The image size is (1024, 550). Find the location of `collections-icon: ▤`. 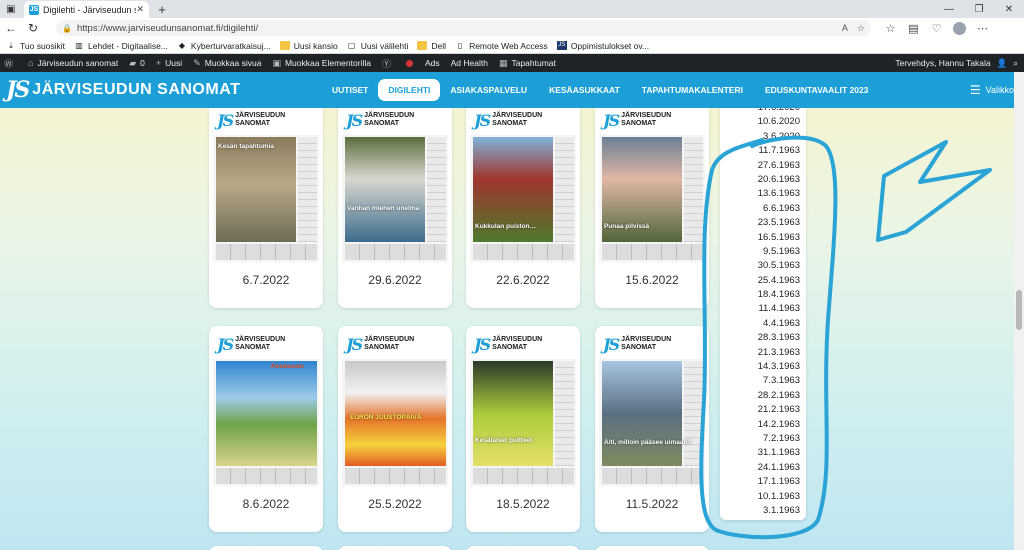

collections-icon: ▤ is located at coordinates (913, 28).